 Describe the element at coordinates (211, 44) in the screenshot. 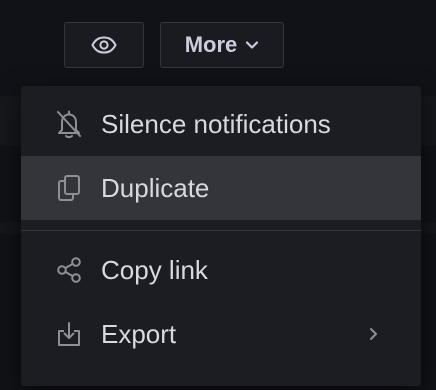

I see `more-label: More` at that location.